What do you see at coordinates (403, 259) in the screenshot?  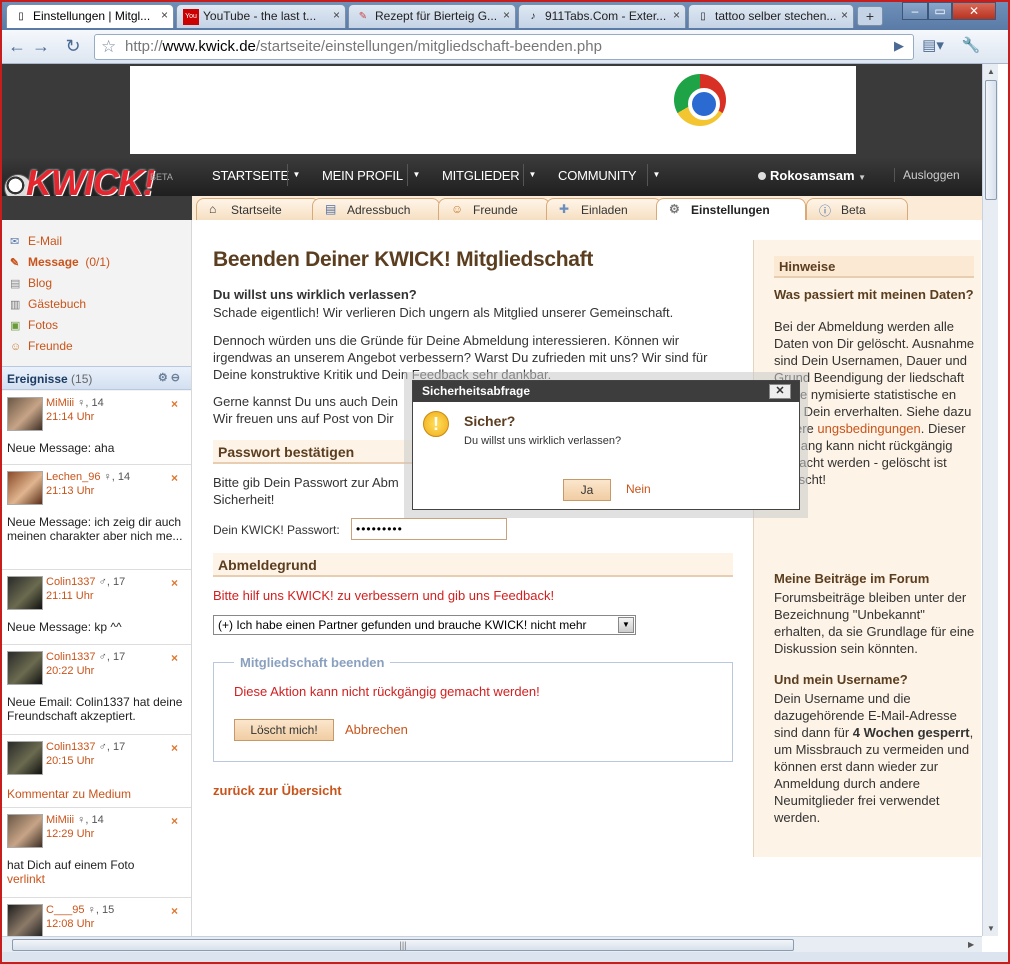 I see `page-title: Beenden Deiner KWICK! Mitgliedschaft` at bounding box center [403, 259].